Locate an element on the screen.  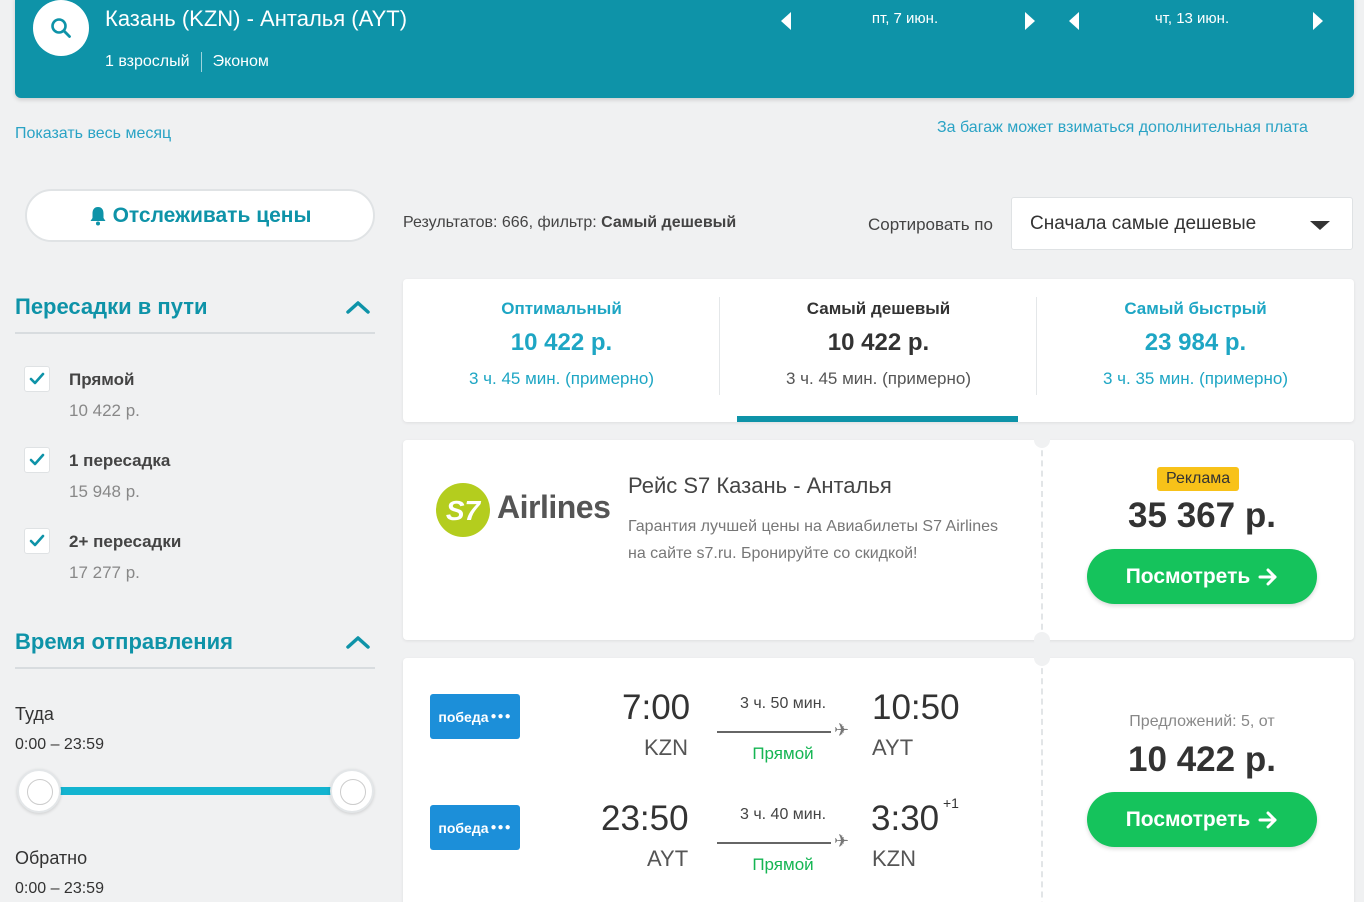
sort-dropdown: Сначала самые дешевые is located at coordinates (1182, 223).